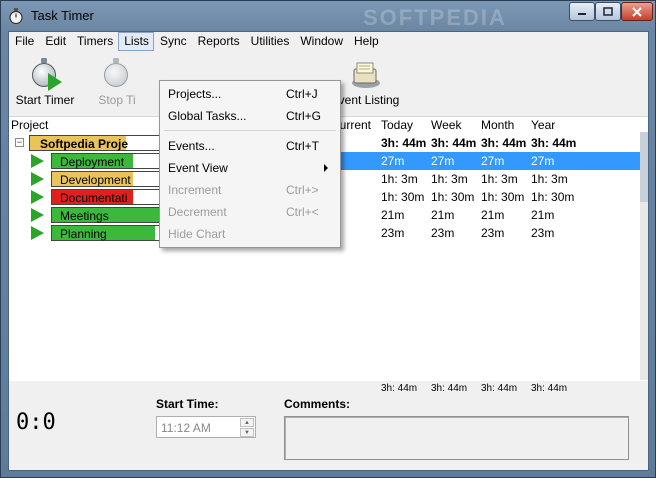 This screenshot has height=478, width=656. Describe the element at coordinates (29, 125) in the screenshot. I see `col-project: Project` at that location.